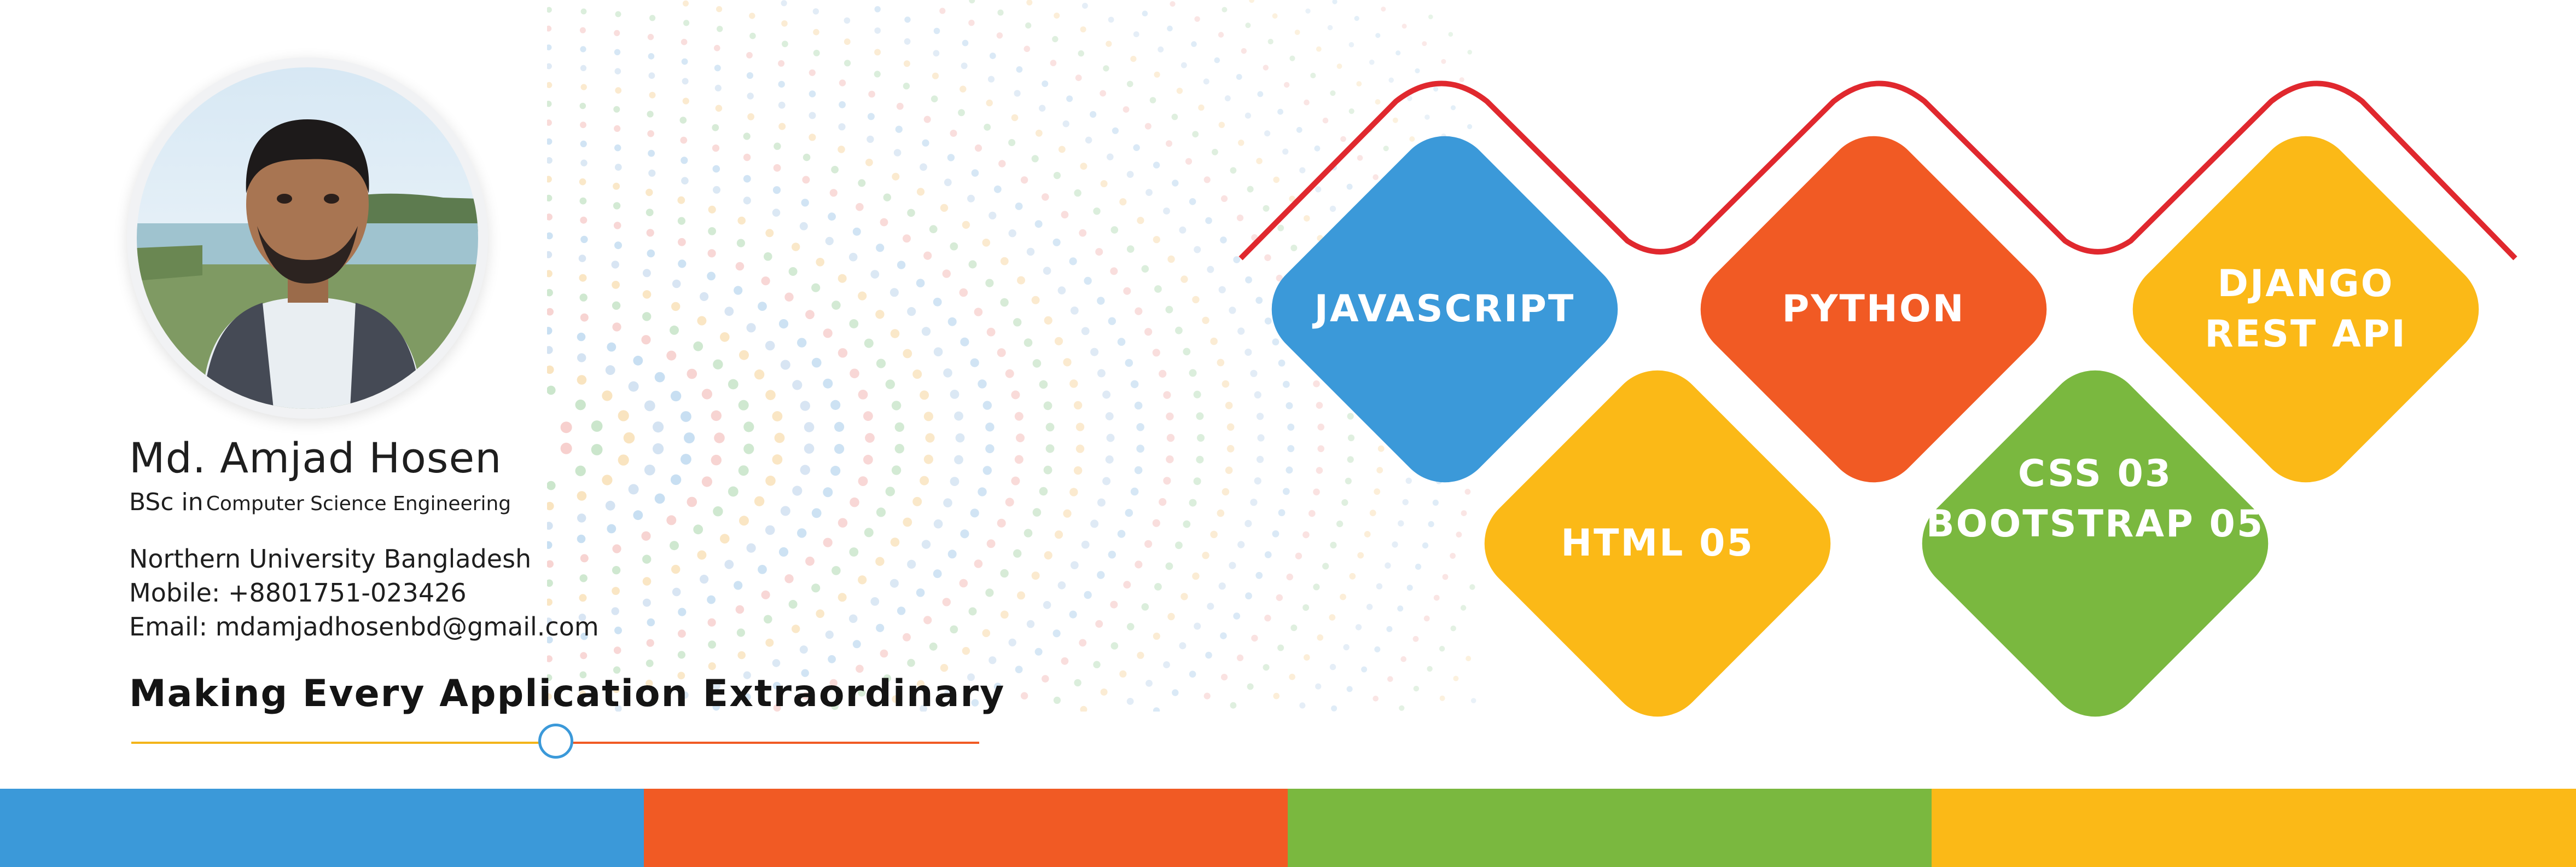  I want to click on skill-label-javascript: JAVASCRIPT, so click(1445, 309).